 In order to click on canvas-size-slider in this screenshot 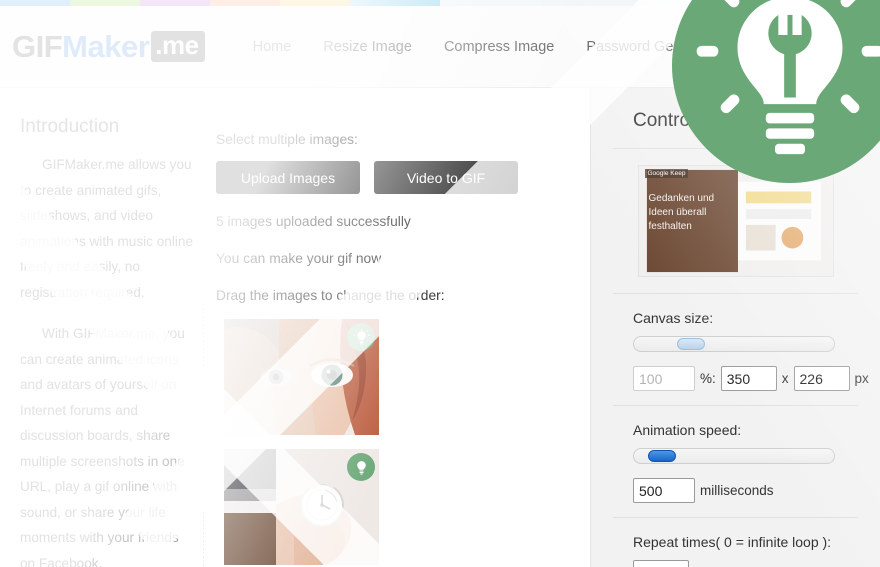, I will do `click(734, 344)`.